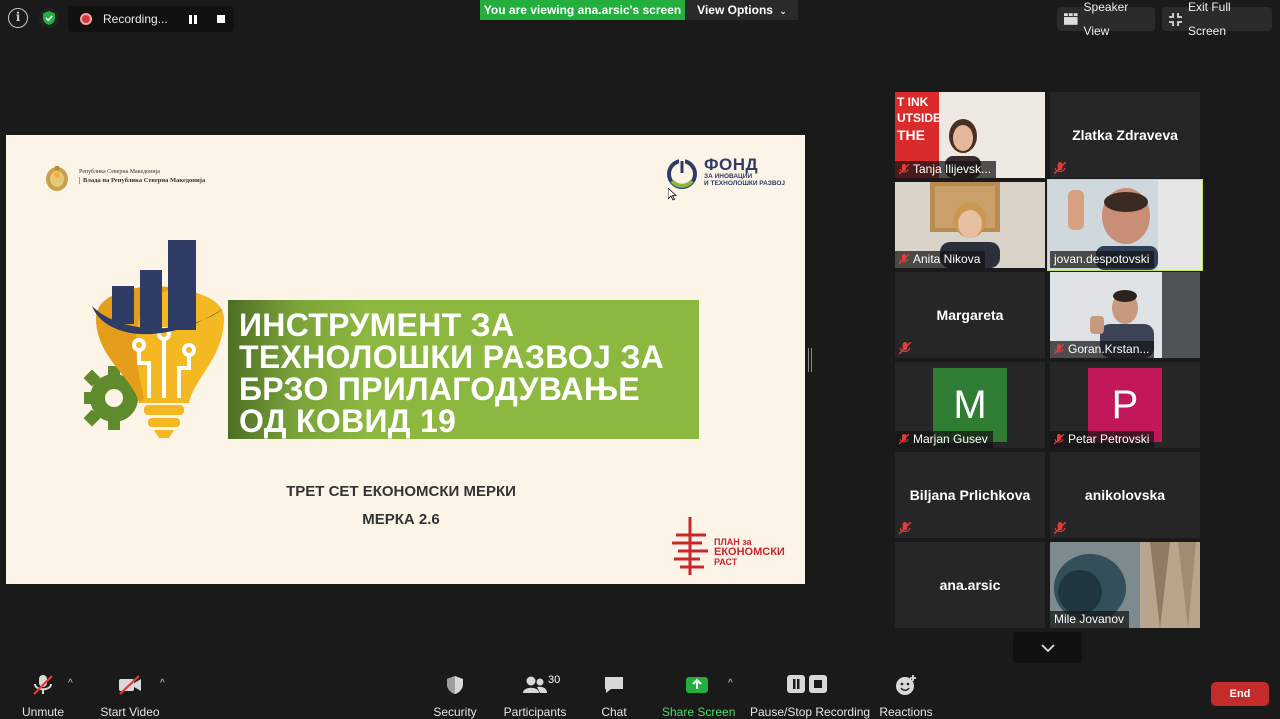 This screenshot has width=1280, height=719. What do you see at coordinates (162, 683) in the screenshot?
I see `video-options-caret-icon: ^` at bounding box center [162, 683].